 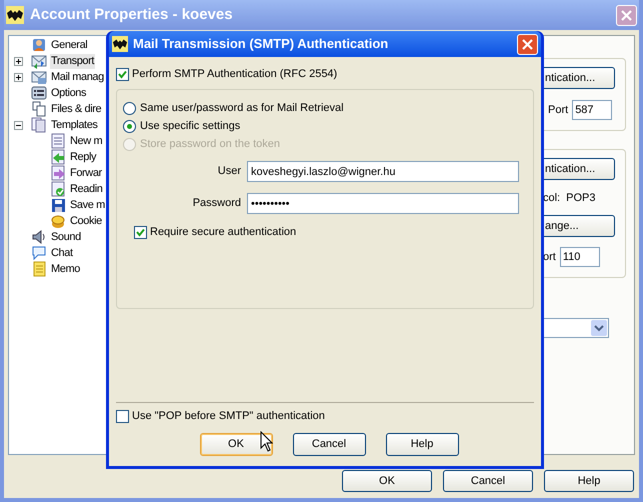 I want to click on protocol-label: col:, so click(x=551, y=198).